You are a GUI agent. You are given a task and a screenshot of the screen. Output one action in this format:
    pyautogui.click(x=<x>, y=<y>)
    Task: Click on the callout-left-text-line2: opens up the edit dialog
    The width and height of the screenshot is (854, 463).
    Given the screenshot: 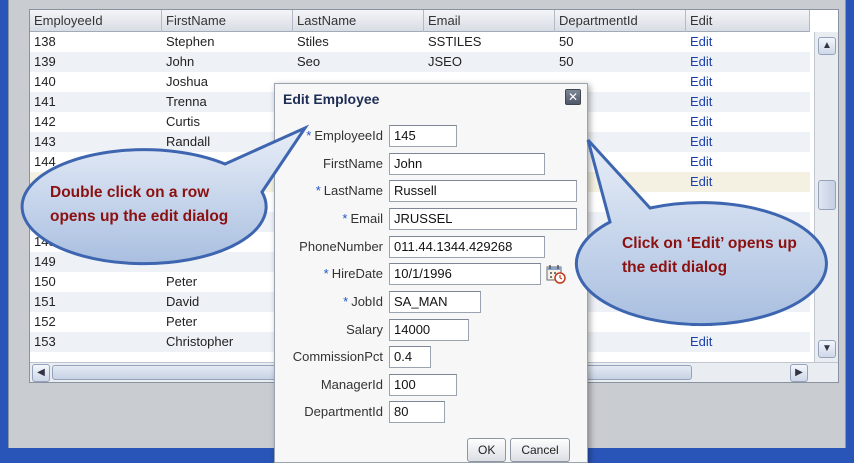 What is the action you would take?
    pyautogui.click(x=139, y=216)
    